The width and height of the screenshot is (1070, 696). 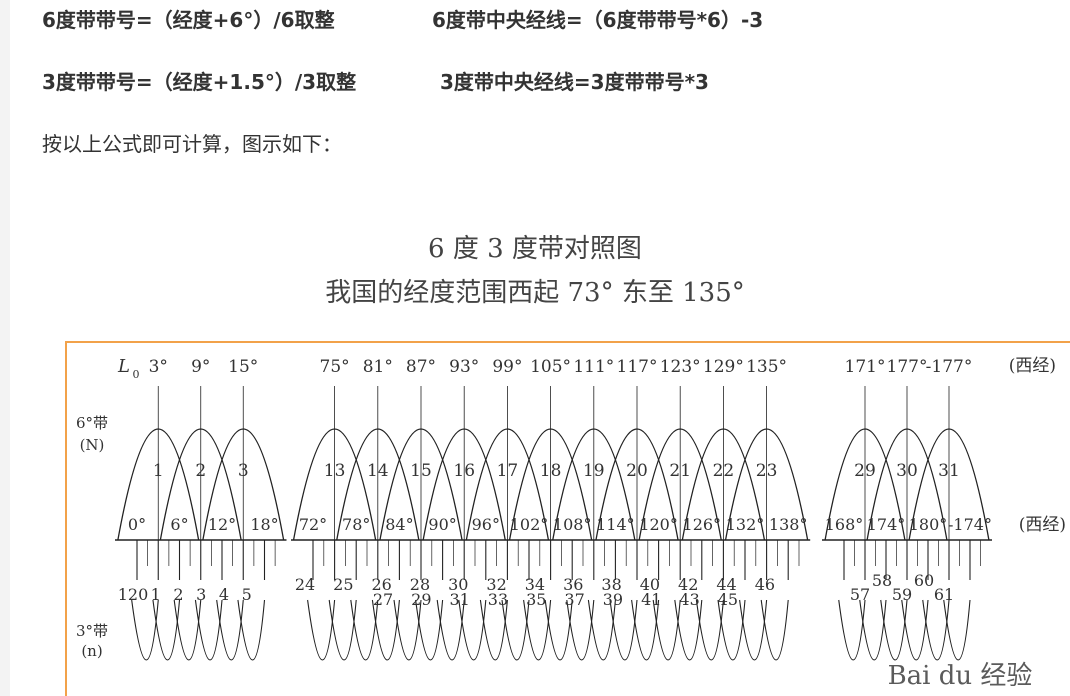 What do you see at coordinates (728, 599) in the screenshot?
I see `three-degree-zone-number: 45` at bounding box center [728, 599].